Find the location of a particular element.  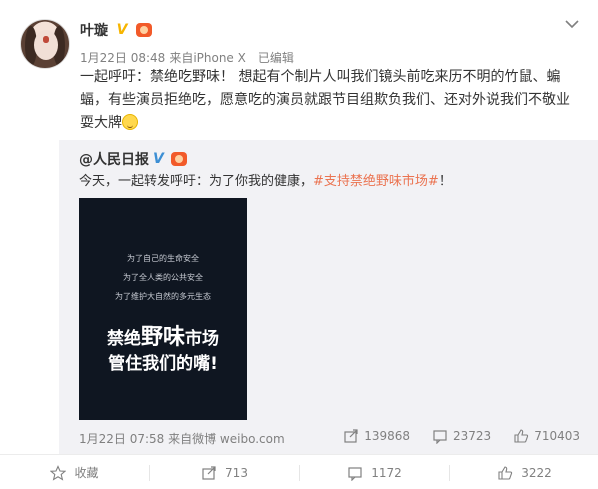

image-line-3: 为了维护大自然的多元生态 is located at coordinates (163, 296).